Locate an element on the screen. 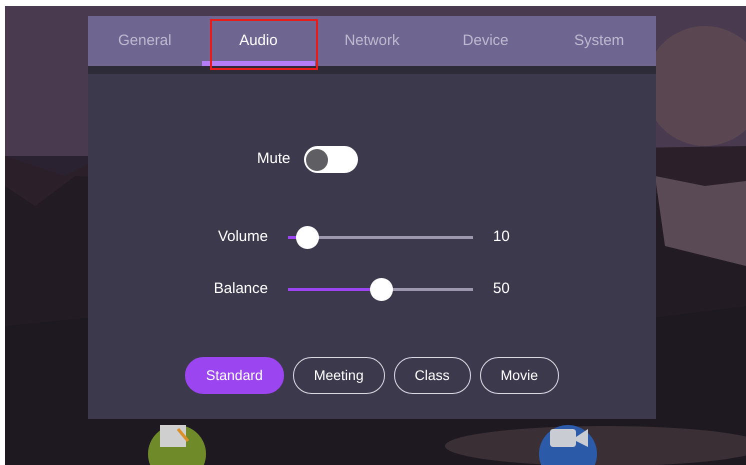 The image size is (746, 465). slider-value: 50 is located at coordinates (501, 288).